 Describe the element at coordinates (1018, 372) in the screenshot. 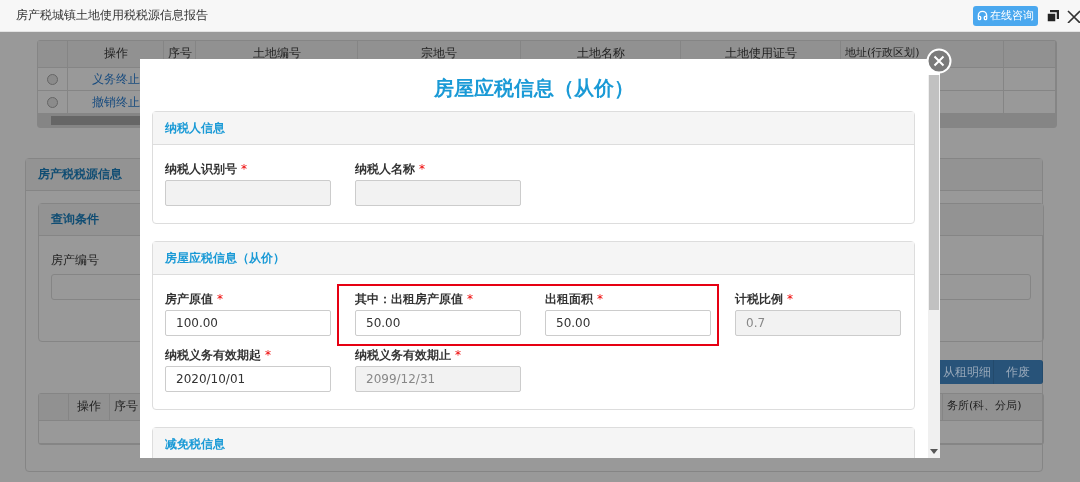

I see `action-button: 作废` at that location.